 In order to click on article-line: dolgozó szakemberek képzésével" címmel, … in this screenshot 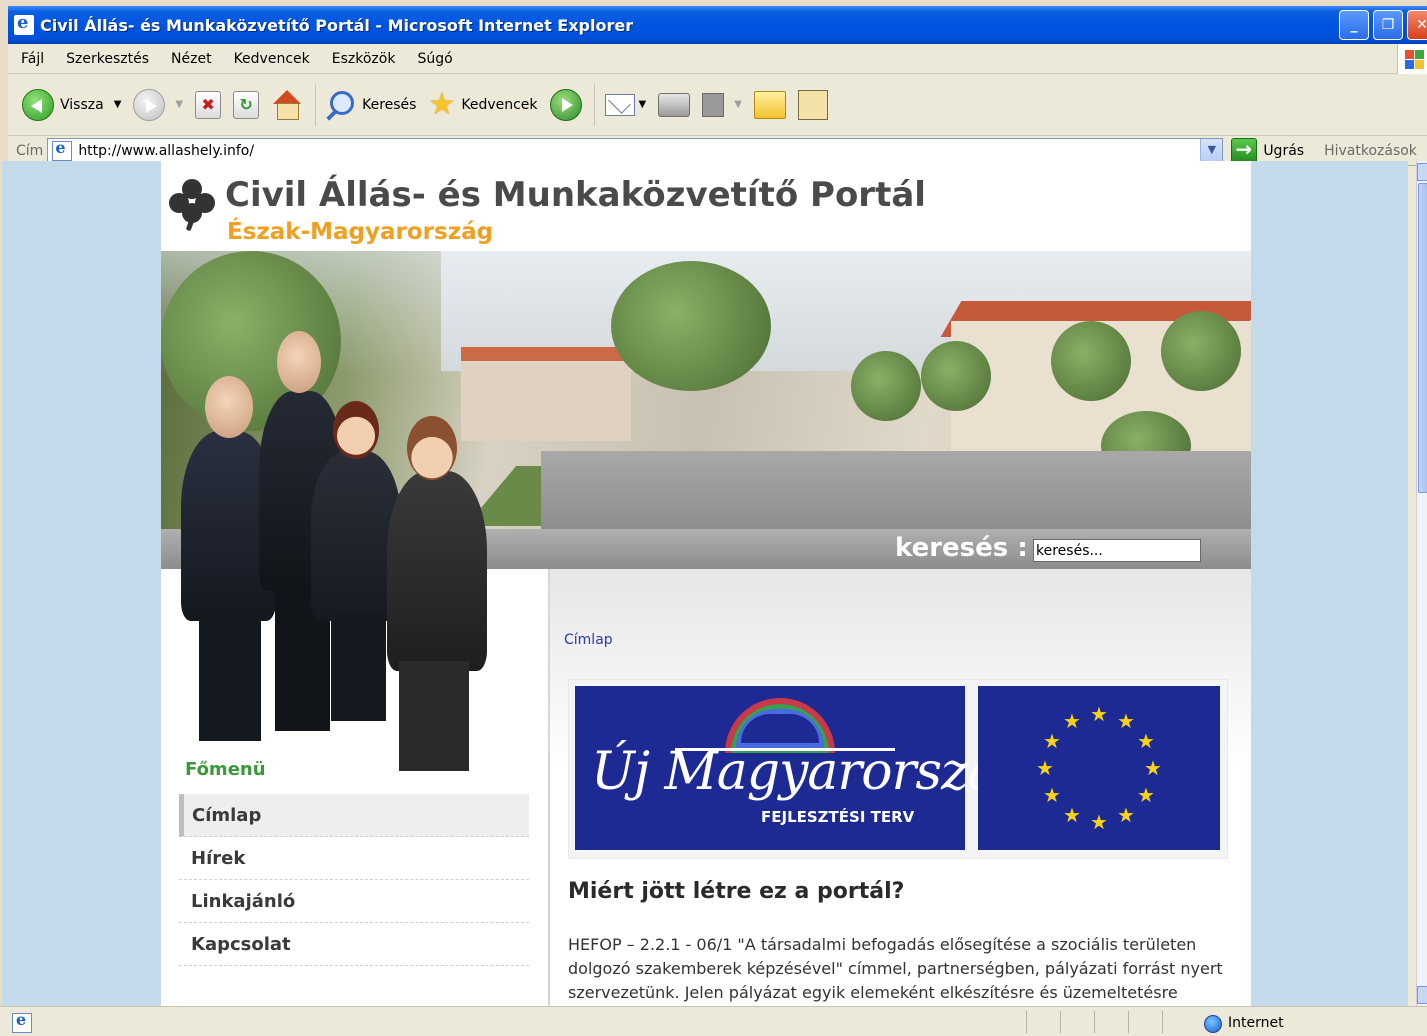, I will do `click(895, 968)`.